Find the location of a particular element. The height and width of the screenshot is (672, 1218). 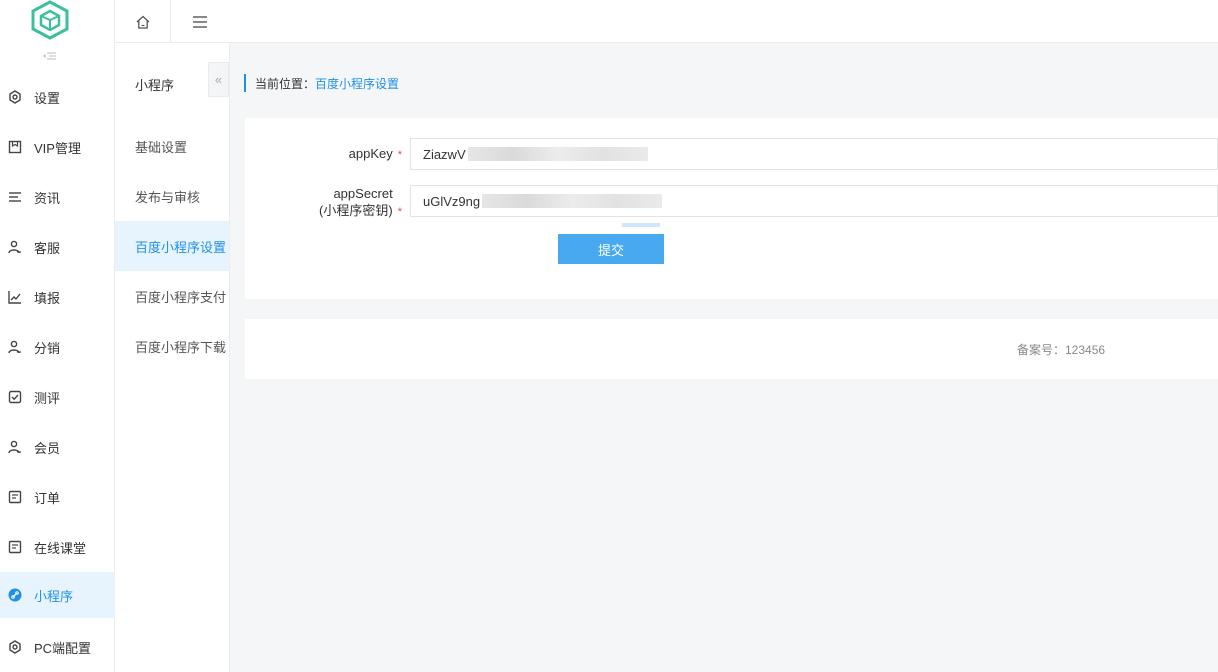

breadcrumb: 当前位置： 百度小程序设置 is located at coordinates (321, 83).